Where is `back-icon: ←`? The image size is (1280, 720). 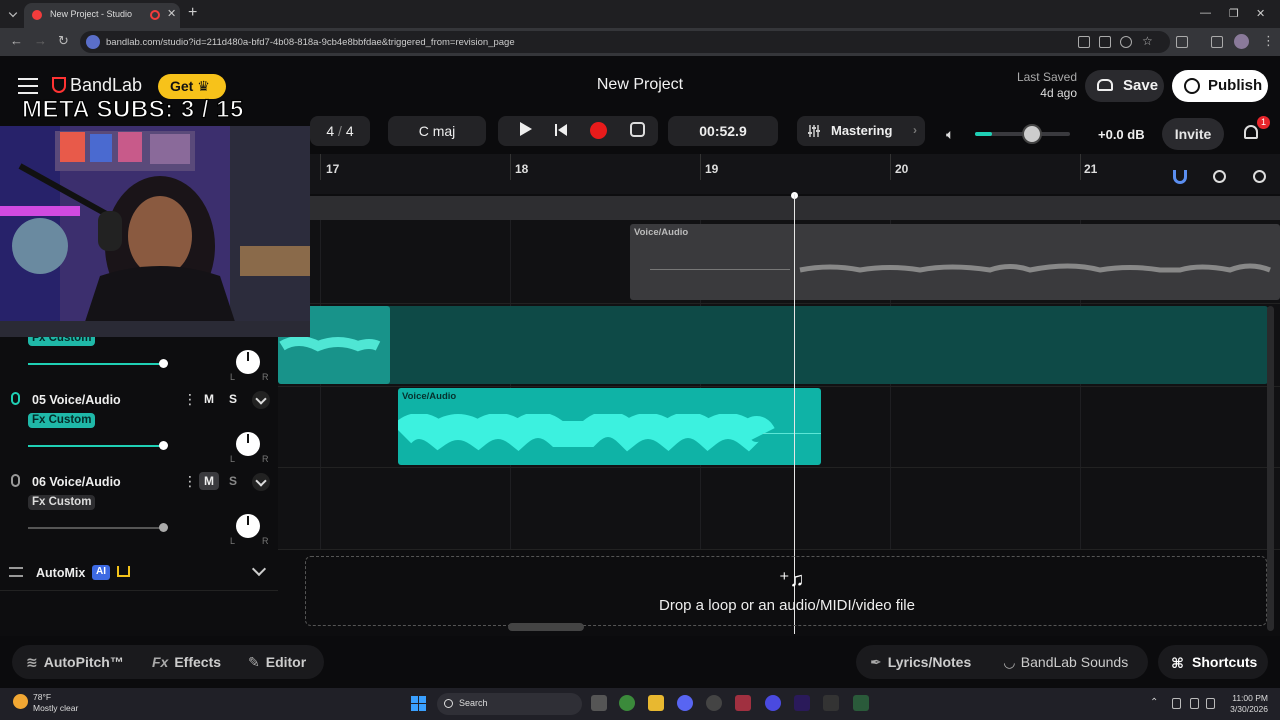
back-icon: ← is located at coordinates (16, 40).